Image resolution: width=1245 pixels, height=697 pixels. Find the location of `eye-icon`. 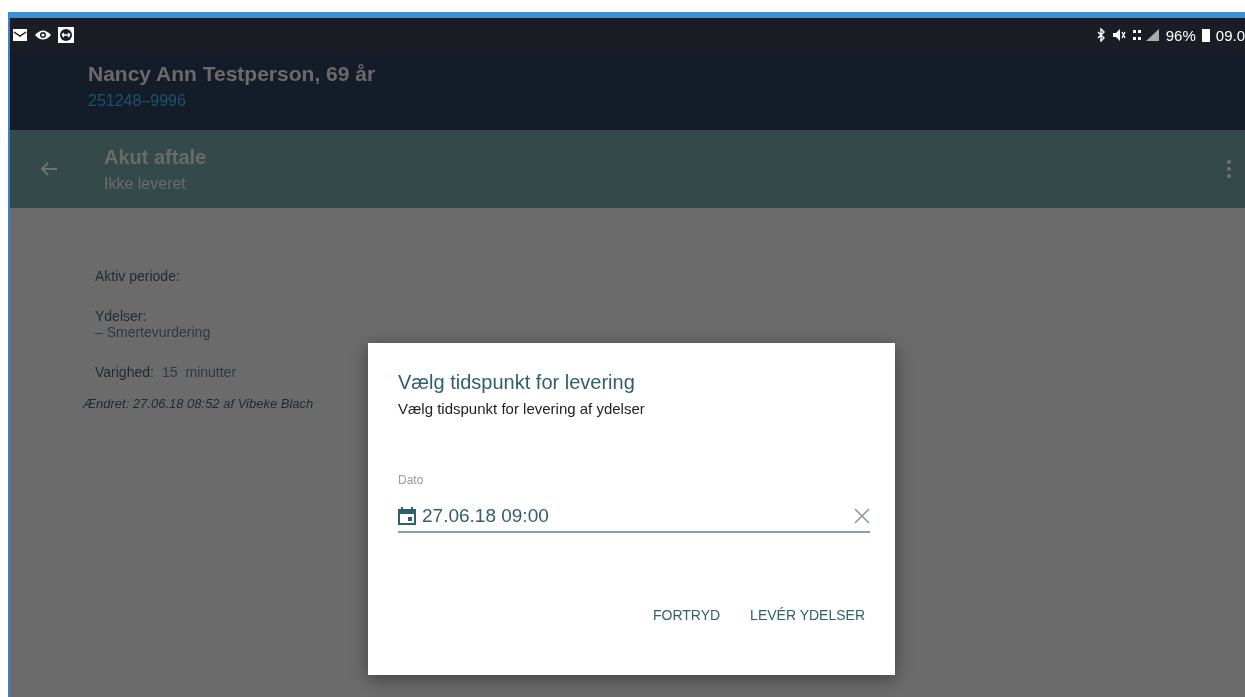

eye-icon is located at coordinates (43, 35).